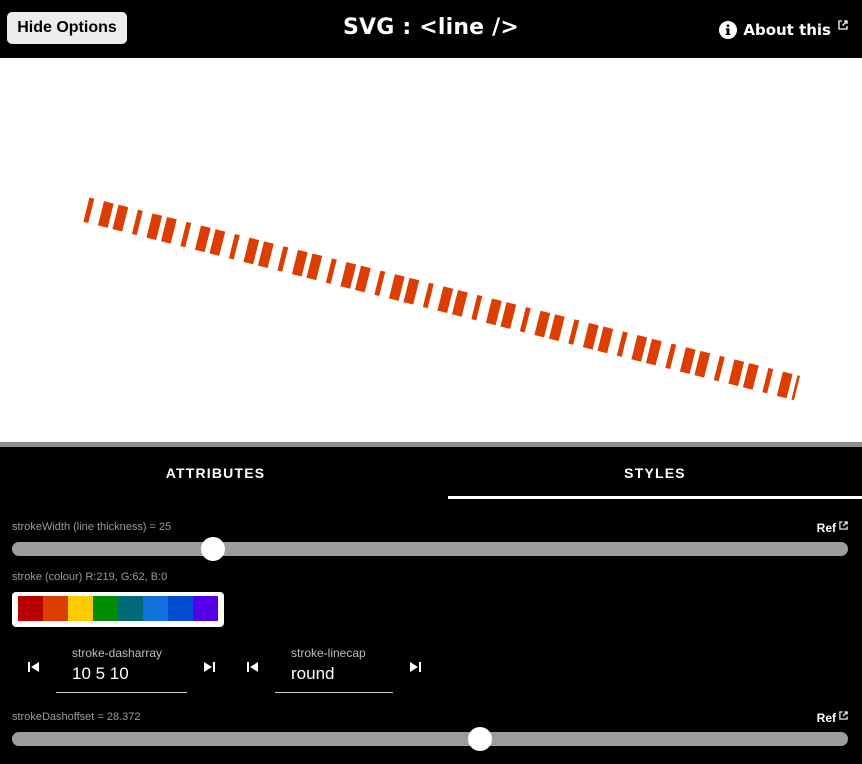  I want to click on linecap-previous-icon, so click(253, 667).